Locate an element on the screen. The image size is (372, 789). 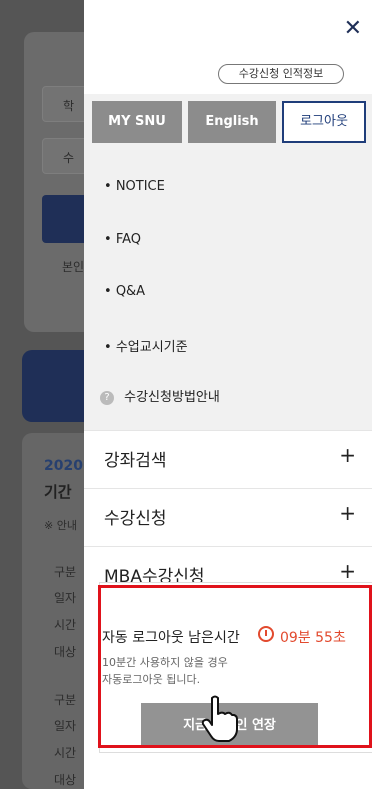
my-snu-button: MY SNU is located at coordinates (137, 122).